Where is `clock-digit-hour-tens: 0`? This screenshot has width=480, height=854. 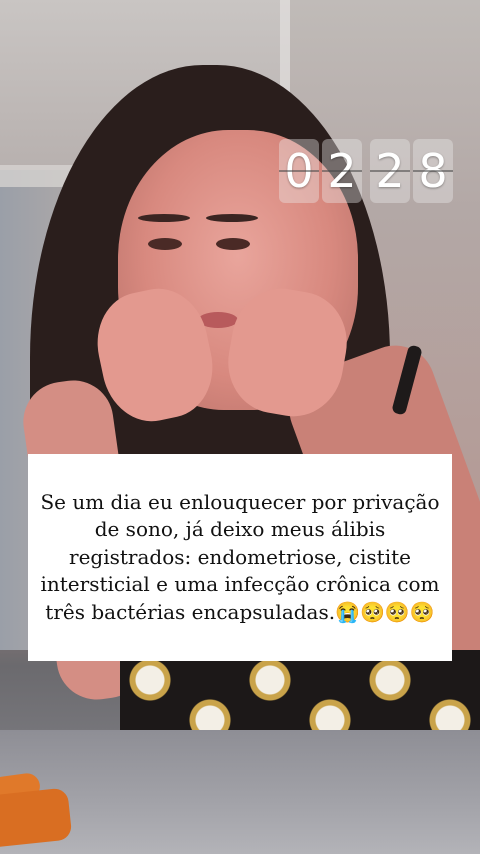 clock-digit-hour-tens: 0 is located at coordinates (299, 171).